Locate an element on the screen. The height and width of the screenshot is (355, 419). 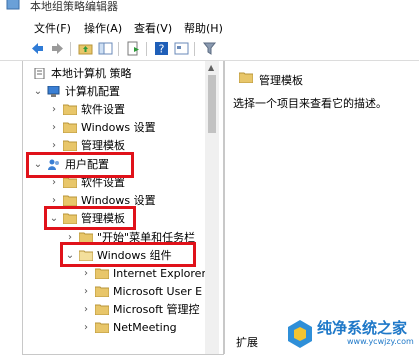
title-bar: 本地组策略编辑器 is located at coordinates (209, 8).